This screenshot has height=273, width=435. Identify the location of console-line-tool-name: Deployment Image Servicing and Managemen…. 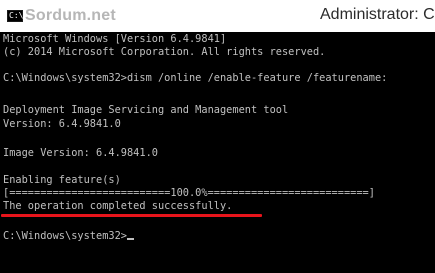
(146, 110).